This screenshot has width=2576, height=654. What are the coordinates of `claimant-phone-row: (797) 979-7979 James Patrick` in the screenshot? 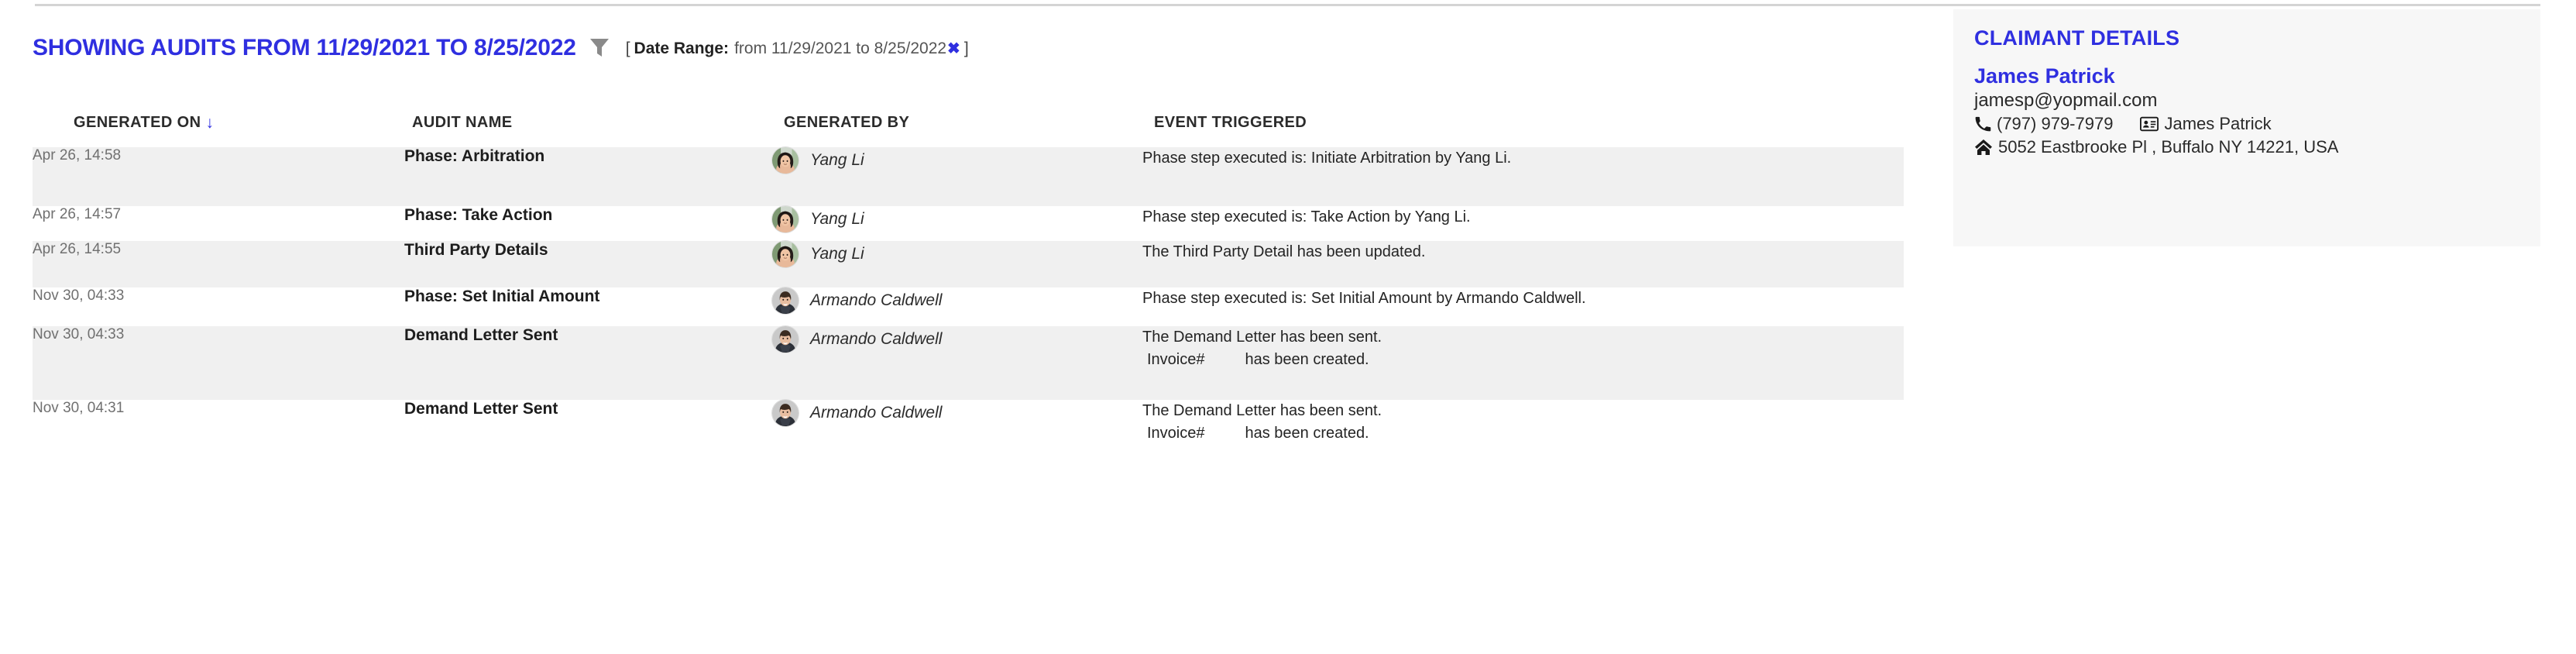 It's located at (2249, 124).